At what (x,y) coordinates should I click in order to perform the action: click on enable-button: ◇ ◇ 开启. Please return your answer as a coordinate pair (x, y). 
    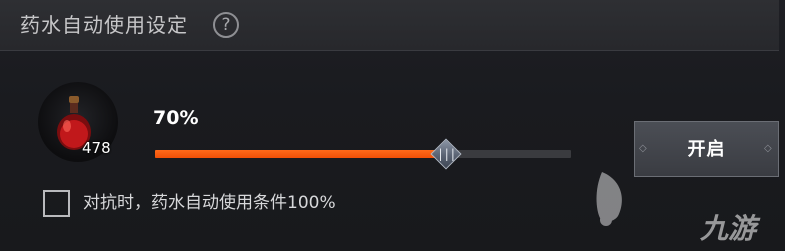
    Looking at the image, I should click on (706, 149).